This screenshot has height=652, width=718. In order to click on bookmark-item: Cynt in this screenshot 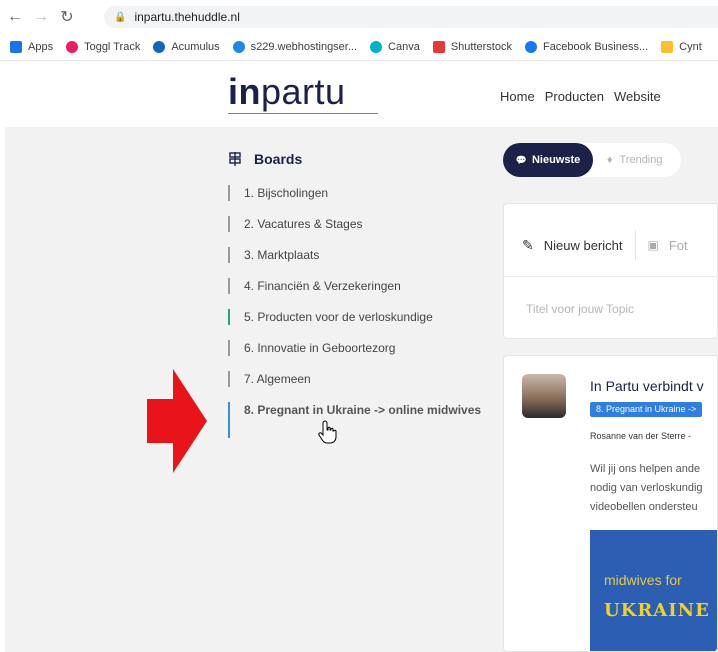, I will do `click(681, 47)`.